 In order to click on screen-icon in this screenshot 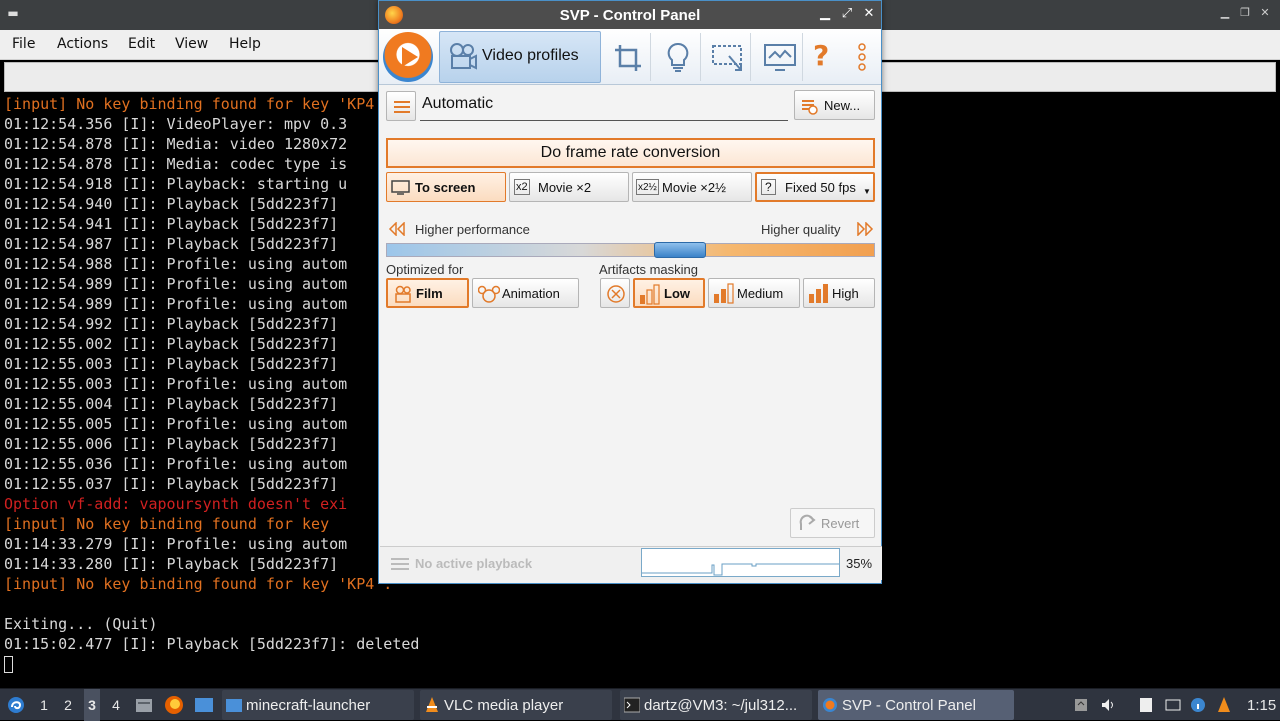, I will do `click(400, 187)`.